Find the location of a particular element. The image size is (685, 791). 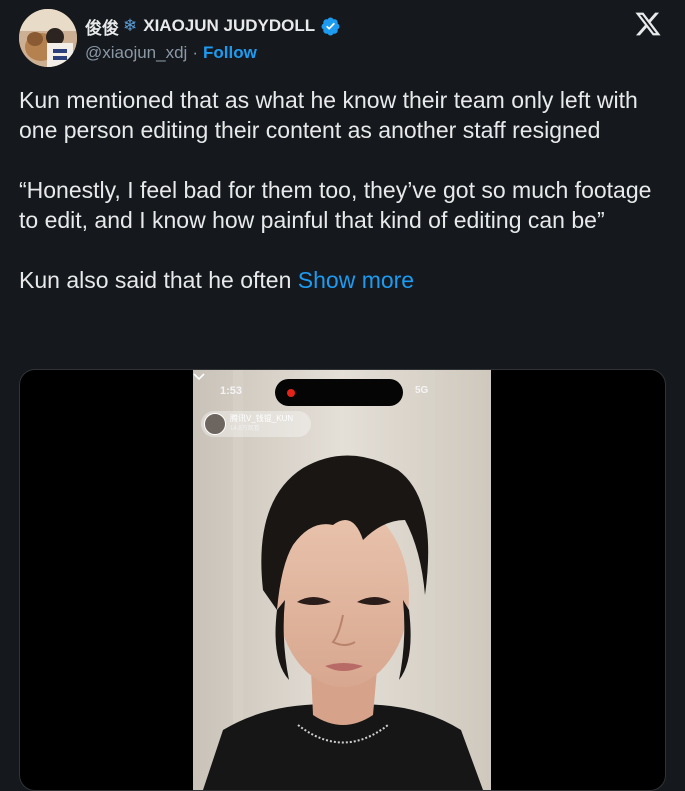

author-display-name: 俊俊 is located at coordinates (102, 26).